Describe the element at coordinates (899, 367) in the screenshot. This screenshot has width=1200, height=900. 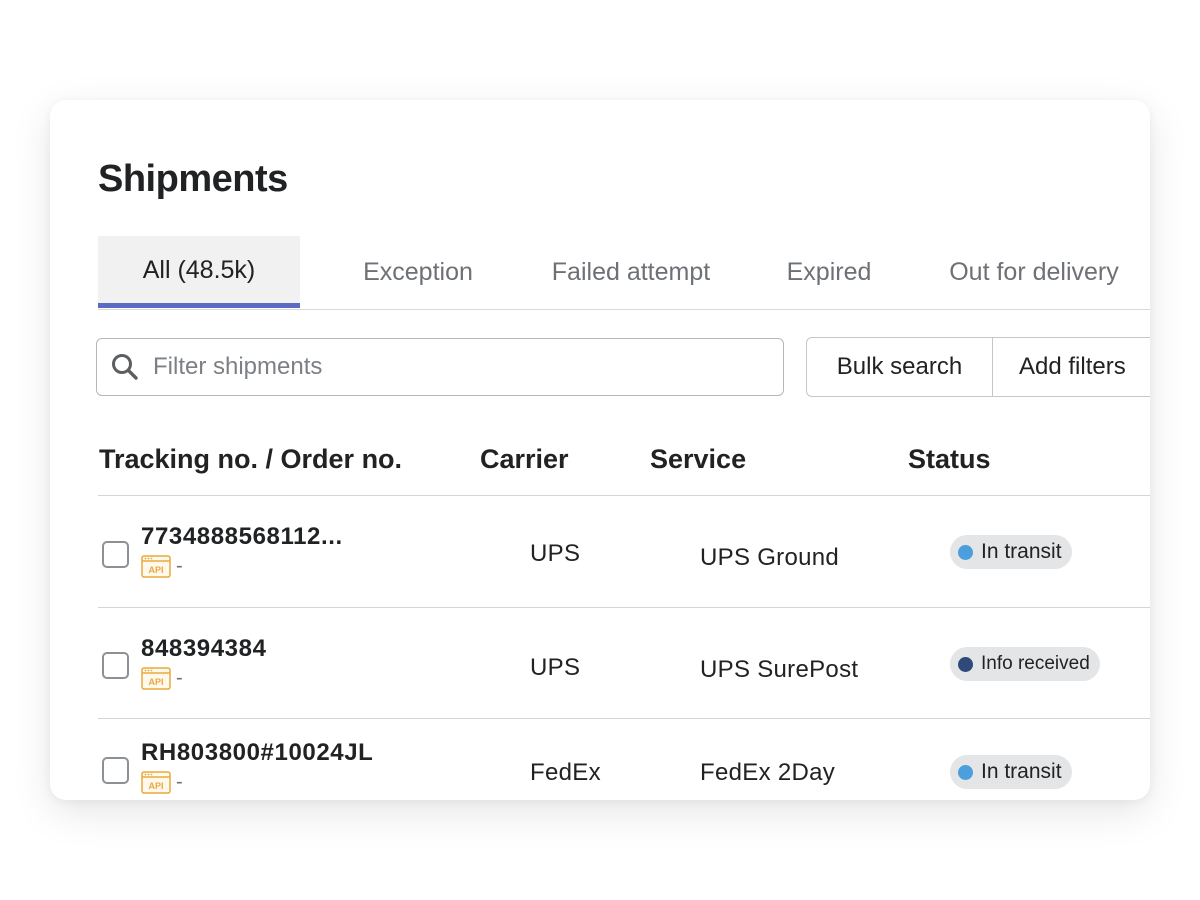
I see `bulk-search-button: Bulk search` at that location.